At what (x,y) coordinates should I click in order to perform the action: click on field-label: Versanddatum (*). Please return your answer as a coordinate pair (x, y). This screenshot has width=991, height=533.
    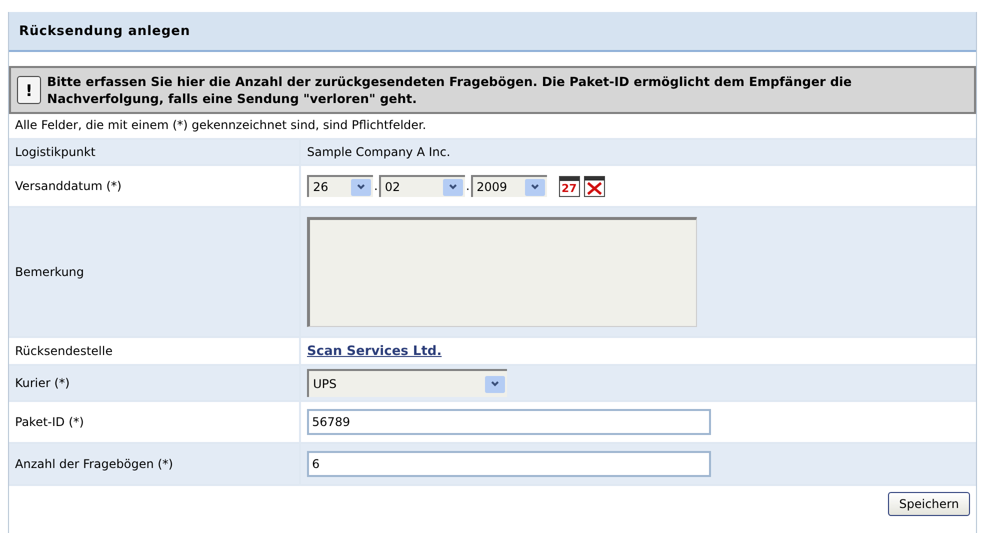
    Looking at the image, I should click on (68, 186).